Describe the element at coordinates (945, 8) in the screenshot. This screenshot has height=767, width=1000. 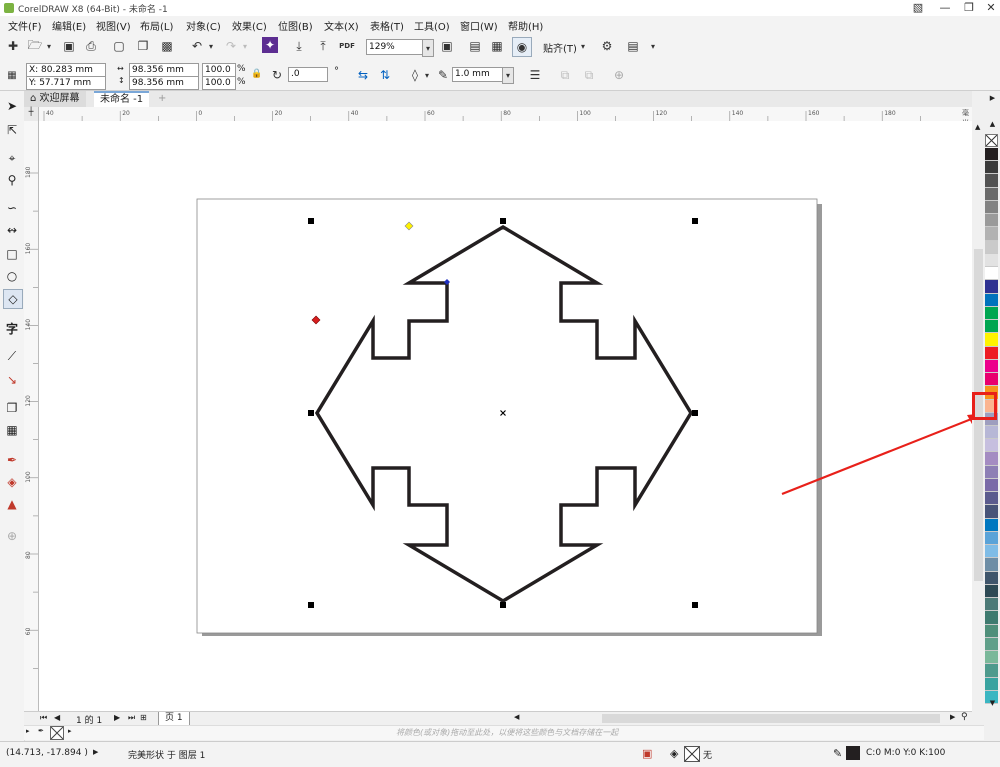
I see `minimize-button: —` at that location.